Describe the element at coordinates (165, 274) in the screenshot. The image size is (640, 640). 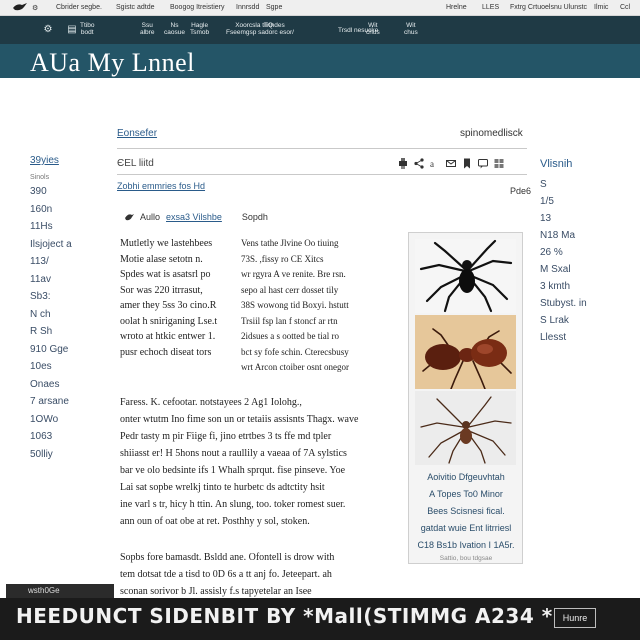
I see `text-line: Spdes wat is asatsrl po` at that location.